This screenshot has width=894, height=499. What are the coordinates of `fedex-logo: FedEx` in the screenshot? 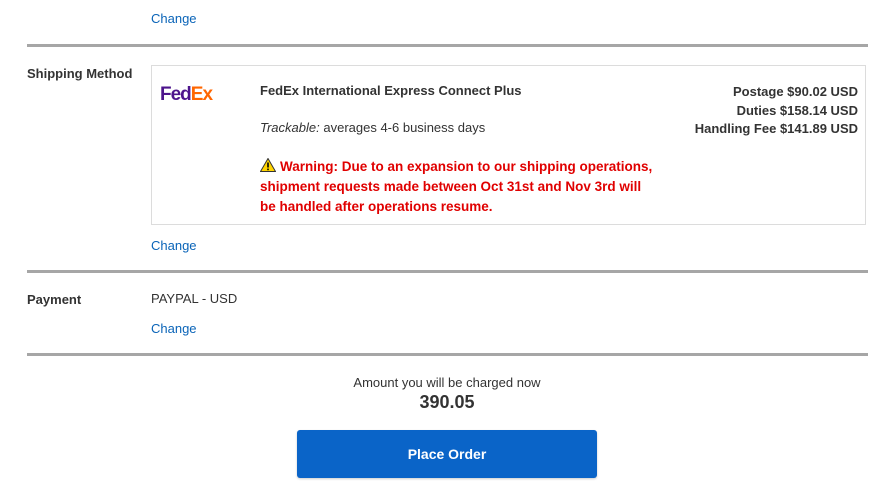 It's located at (186, 95).